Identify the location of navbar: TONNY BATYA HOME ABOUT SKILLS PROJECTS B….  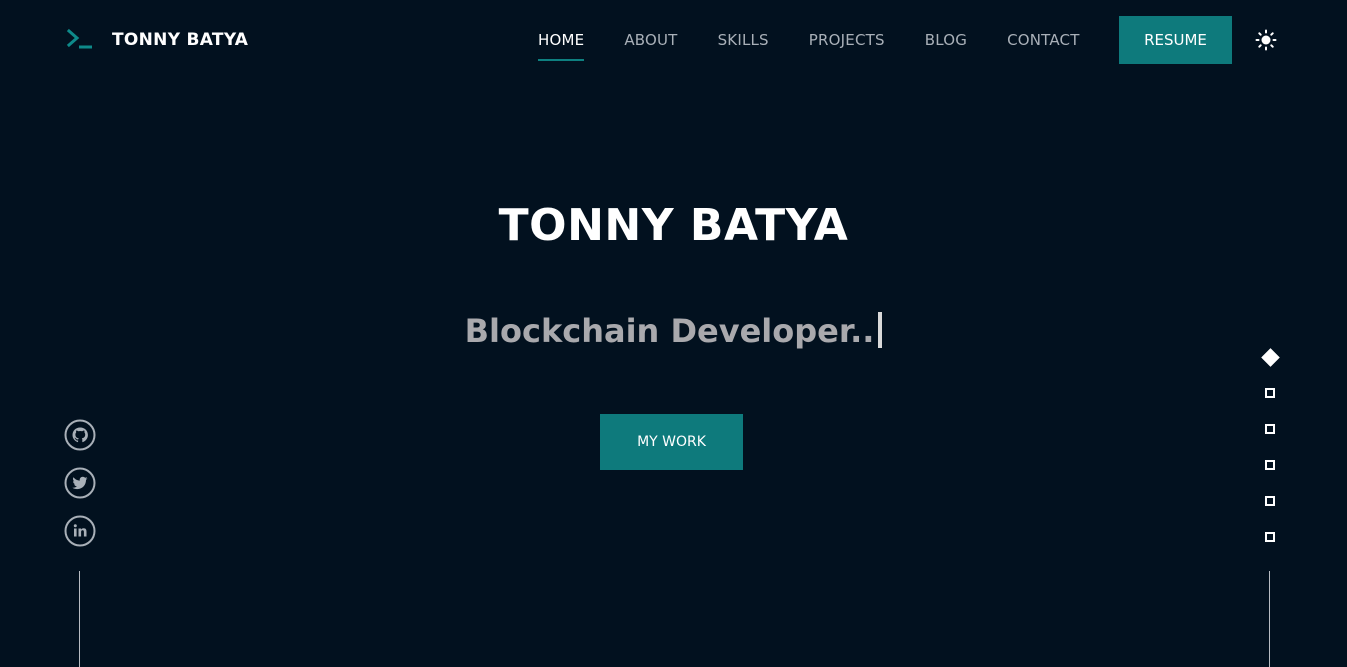
(673, 40).